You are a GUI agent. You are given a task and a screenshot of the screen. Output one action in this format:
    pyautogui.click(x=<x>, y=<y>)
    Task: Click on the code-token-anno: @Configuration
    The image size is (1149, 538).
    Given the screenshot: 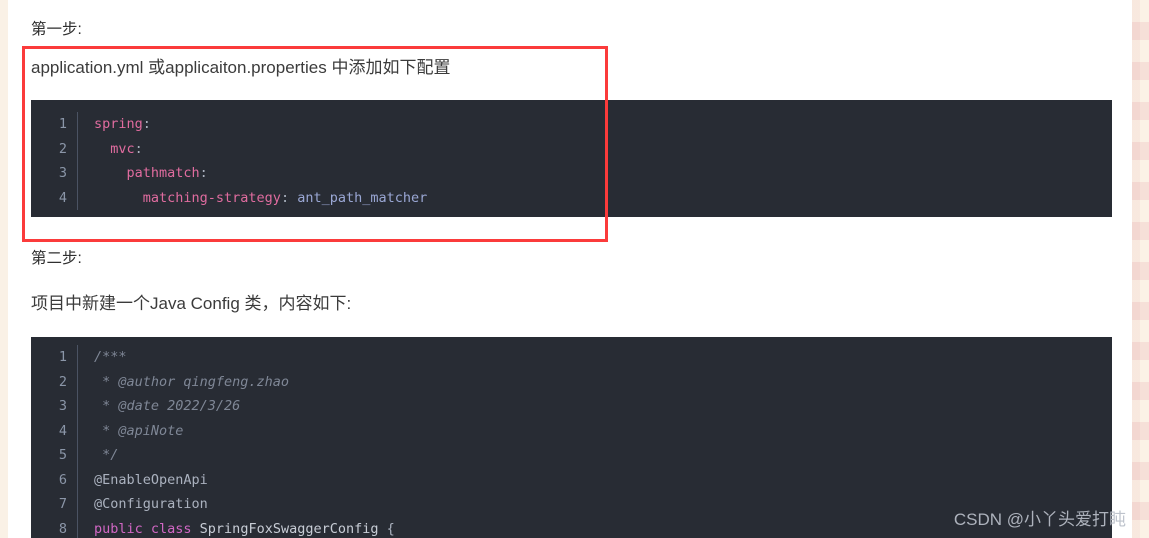 What is the action you would take?
    pyautogui.click(x=151, y=504)
    